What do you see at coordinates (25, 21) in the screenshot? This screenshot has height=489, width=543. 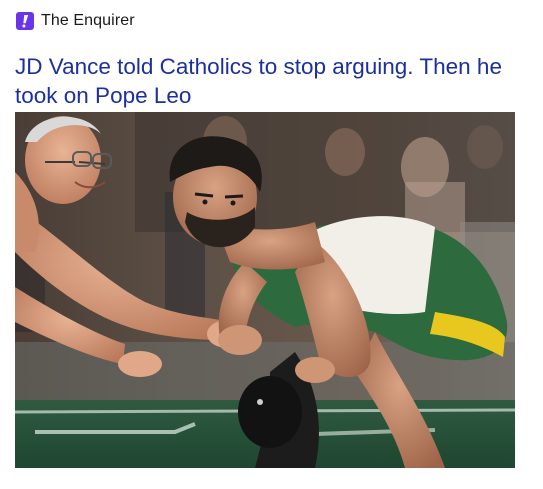 I see `exclamation-logo-icon` at bounding box center [25, 21].